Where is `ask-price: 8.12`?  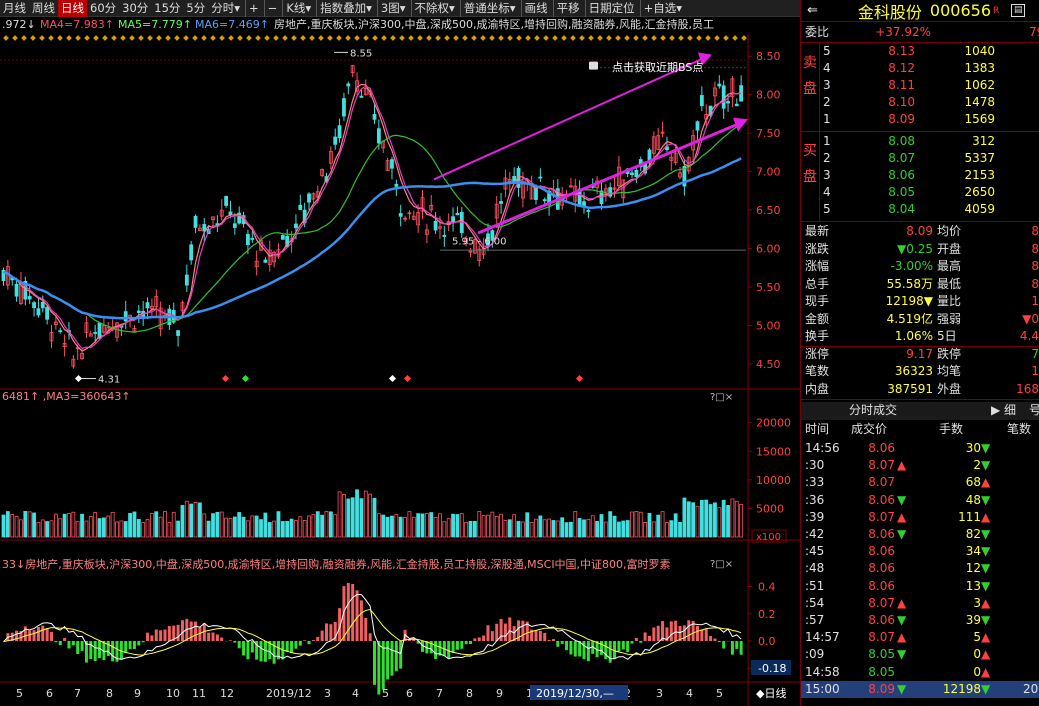
ask-price: 8.12 is located at coordinates (901, 68).